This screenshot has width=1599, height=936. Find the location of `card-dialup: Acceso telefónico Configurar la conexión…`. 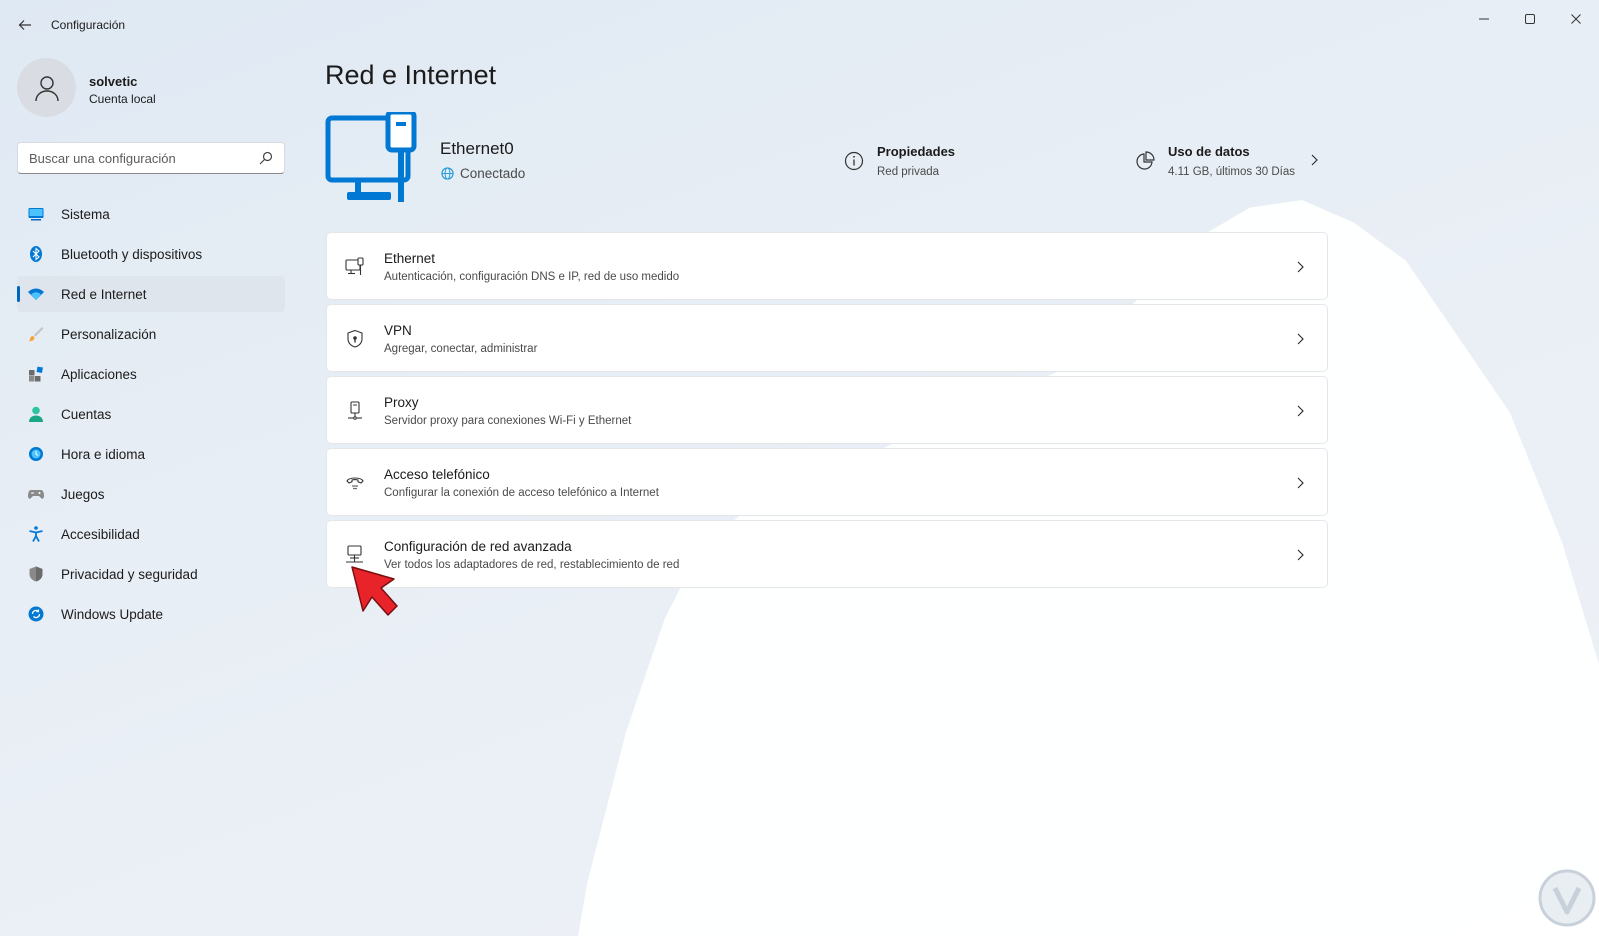

card-dialup: Acceso telefónico Configurar la conexión… is located at coordinates (827, 482).